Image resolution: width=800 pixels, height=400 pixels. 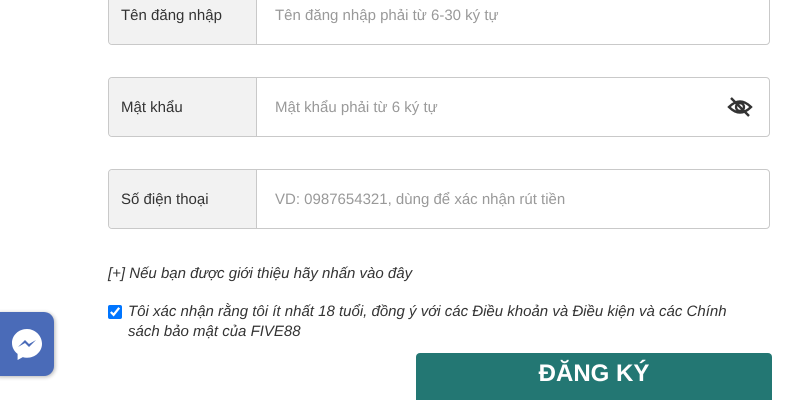 I want to click on terms-checkbox, so click(x=115, y=312).